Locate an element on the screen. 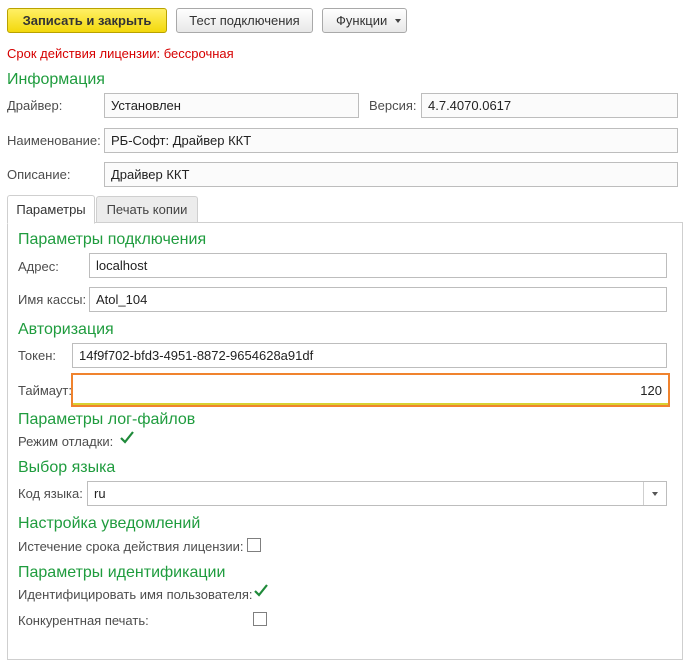 This screenshot has height=660, width=684. timeout-input: 120 is located at coordinates (370, 390).